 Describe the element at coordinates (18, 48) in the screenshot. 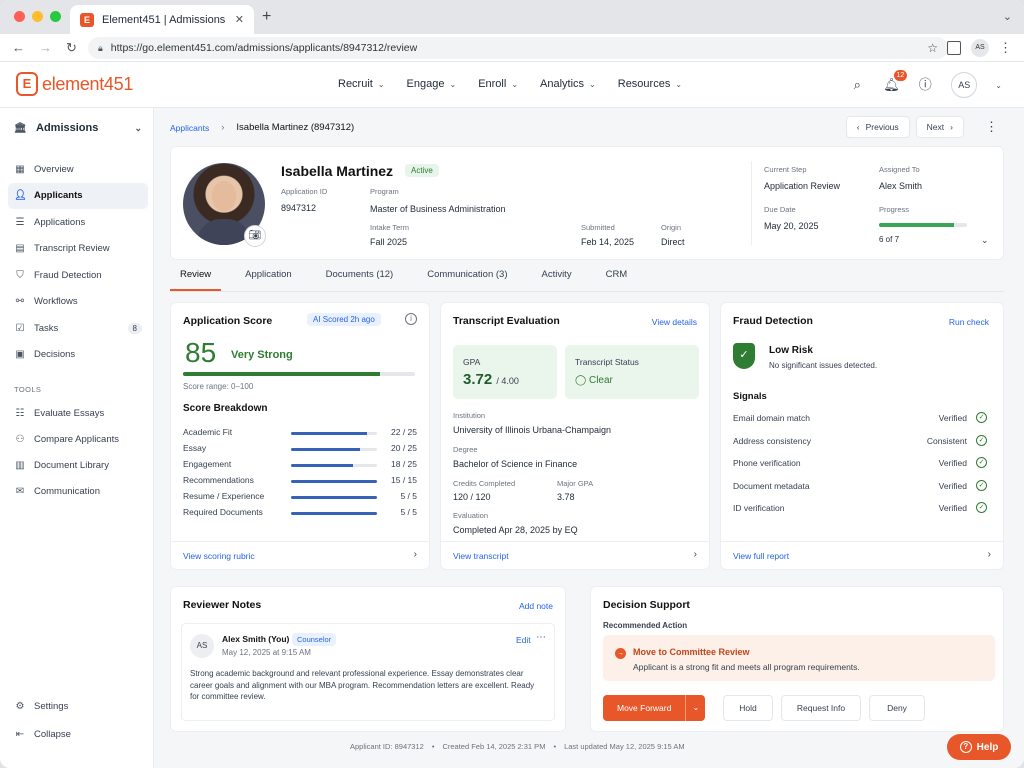

I see `back-arrow-icon: ←` at that location.